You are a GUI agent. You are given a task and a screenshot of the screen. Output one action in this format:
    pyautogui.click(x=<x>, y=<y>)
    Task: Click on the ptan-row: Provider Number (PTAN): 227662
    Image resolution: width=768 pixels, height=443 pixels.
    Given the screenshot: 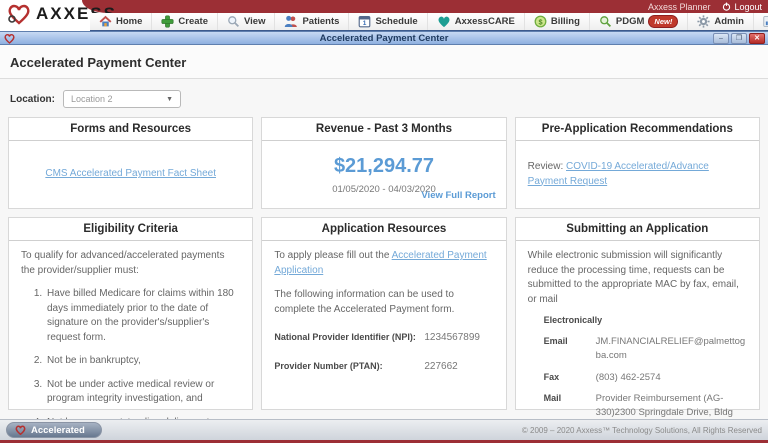 What is the action you would take?
    pyautogui.click(x=383, y=367)
    